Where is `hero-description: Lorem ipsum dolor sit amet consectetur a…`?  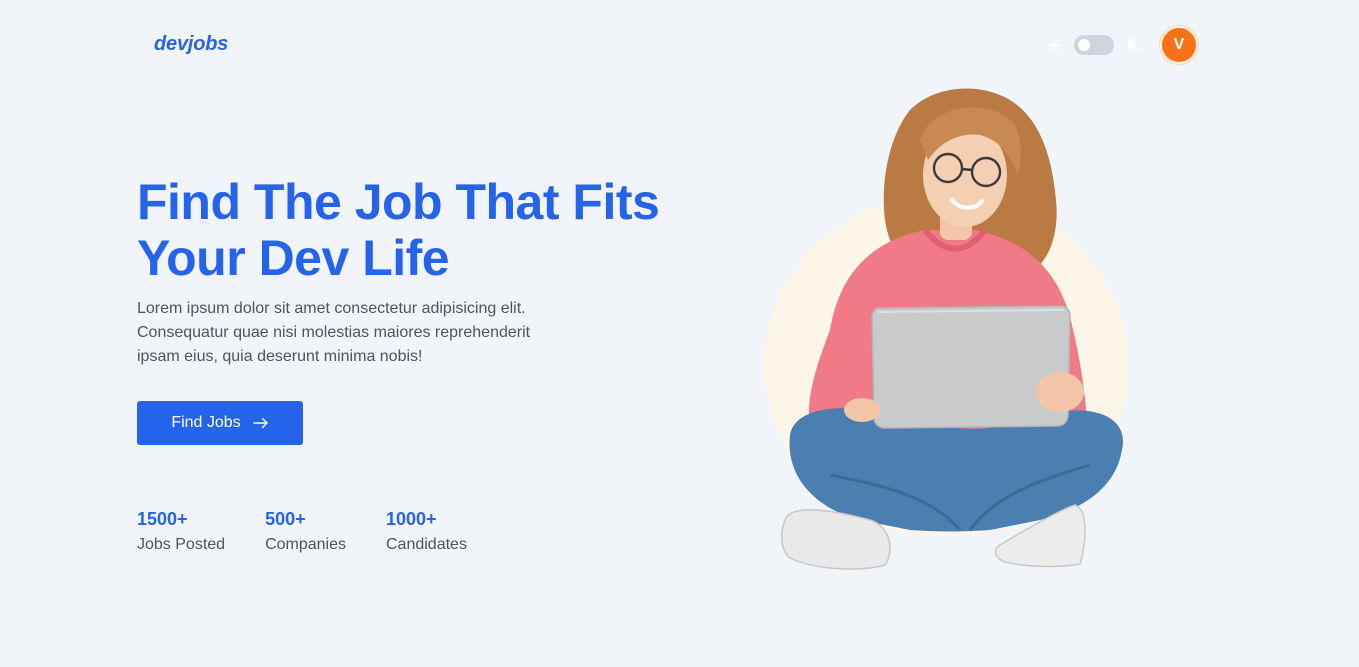 hero-description: Lorem ipsum dolor sit amet consectetur a… is located at coordinates (334, 332).